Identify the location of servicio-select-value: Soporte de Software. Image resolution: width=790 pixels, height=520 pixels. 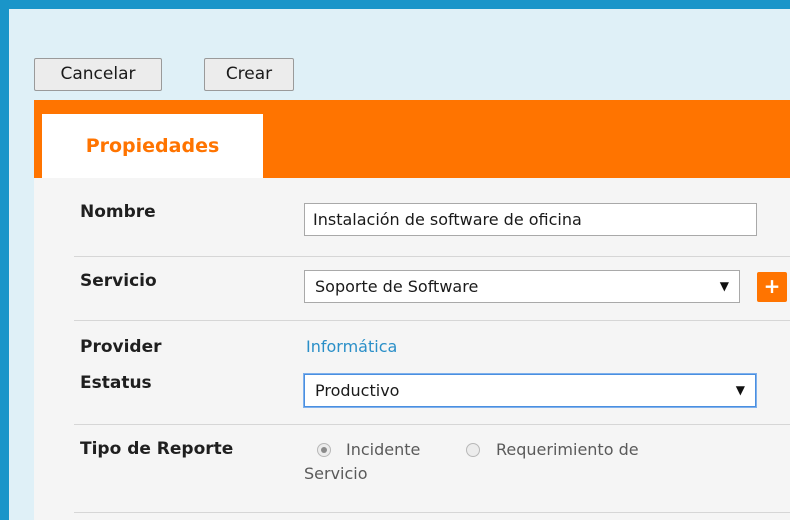
(397, 286).